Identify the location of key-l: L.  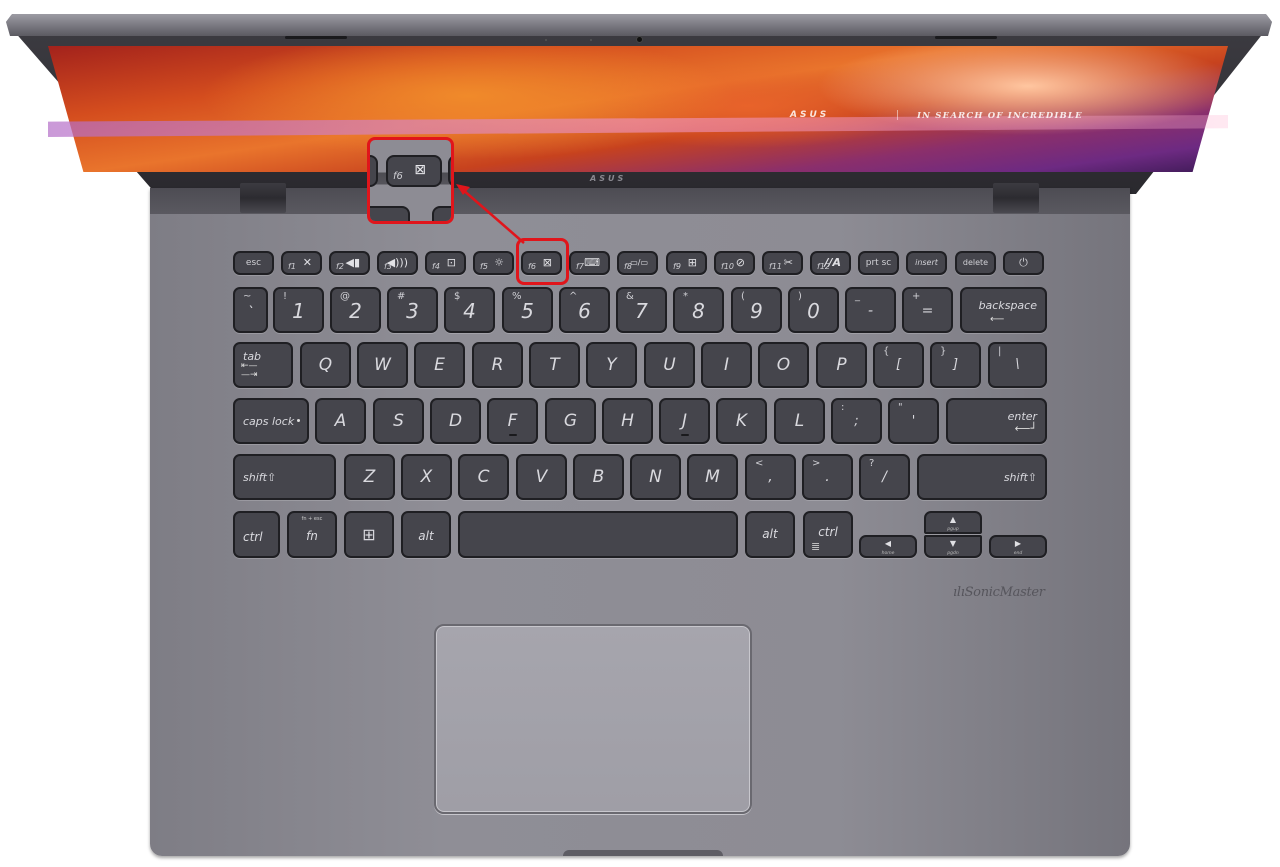
(799, 421).